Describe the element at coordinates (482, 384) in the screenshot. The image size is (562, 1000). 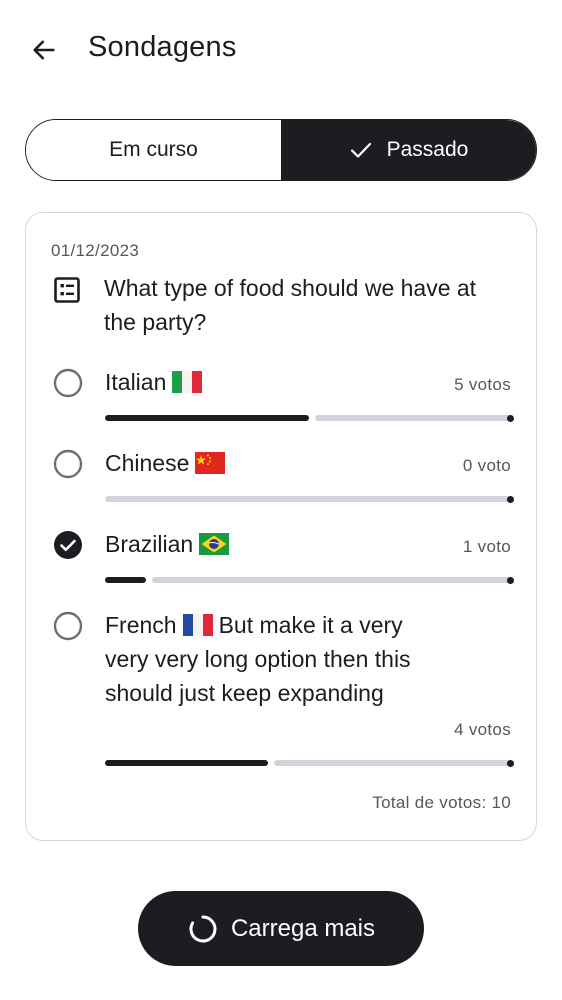
I see `option-votes: 5 votos` at that location.